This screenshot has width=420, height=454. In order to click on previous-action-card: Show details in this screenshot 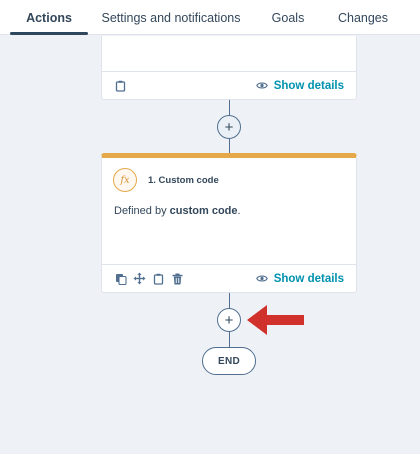, I will do `click(229, 68)`.